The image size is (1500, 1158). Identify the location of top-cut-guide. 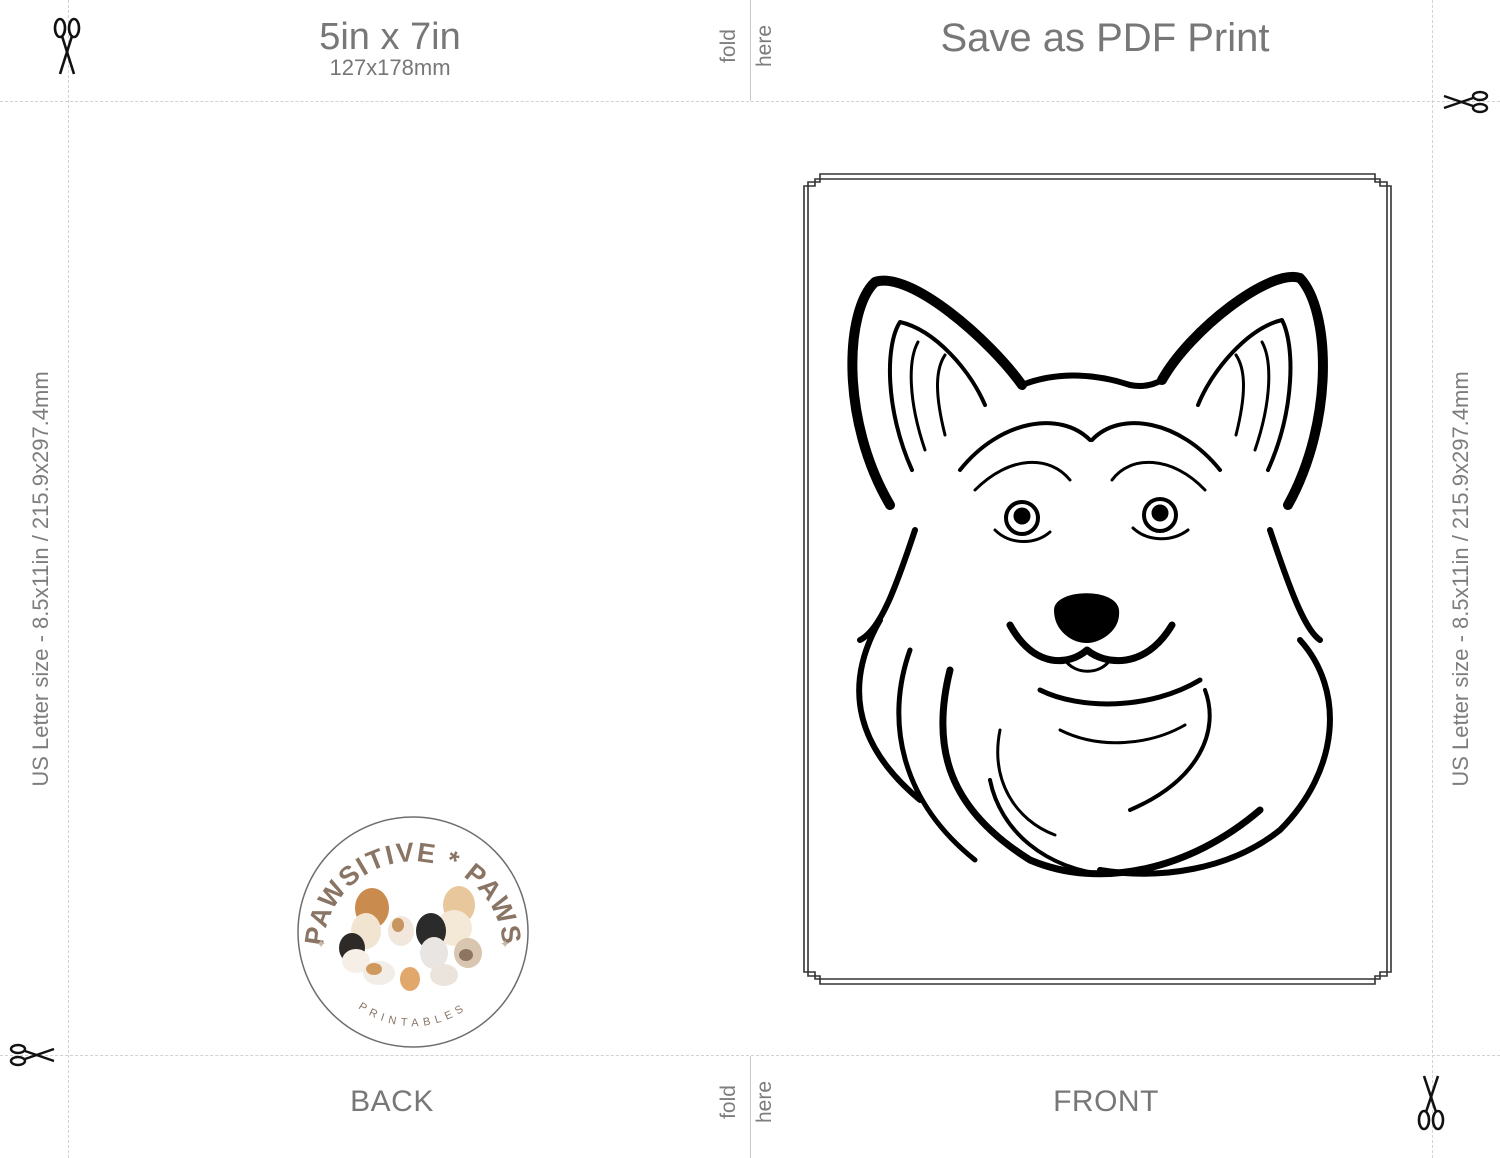
(750, 101).